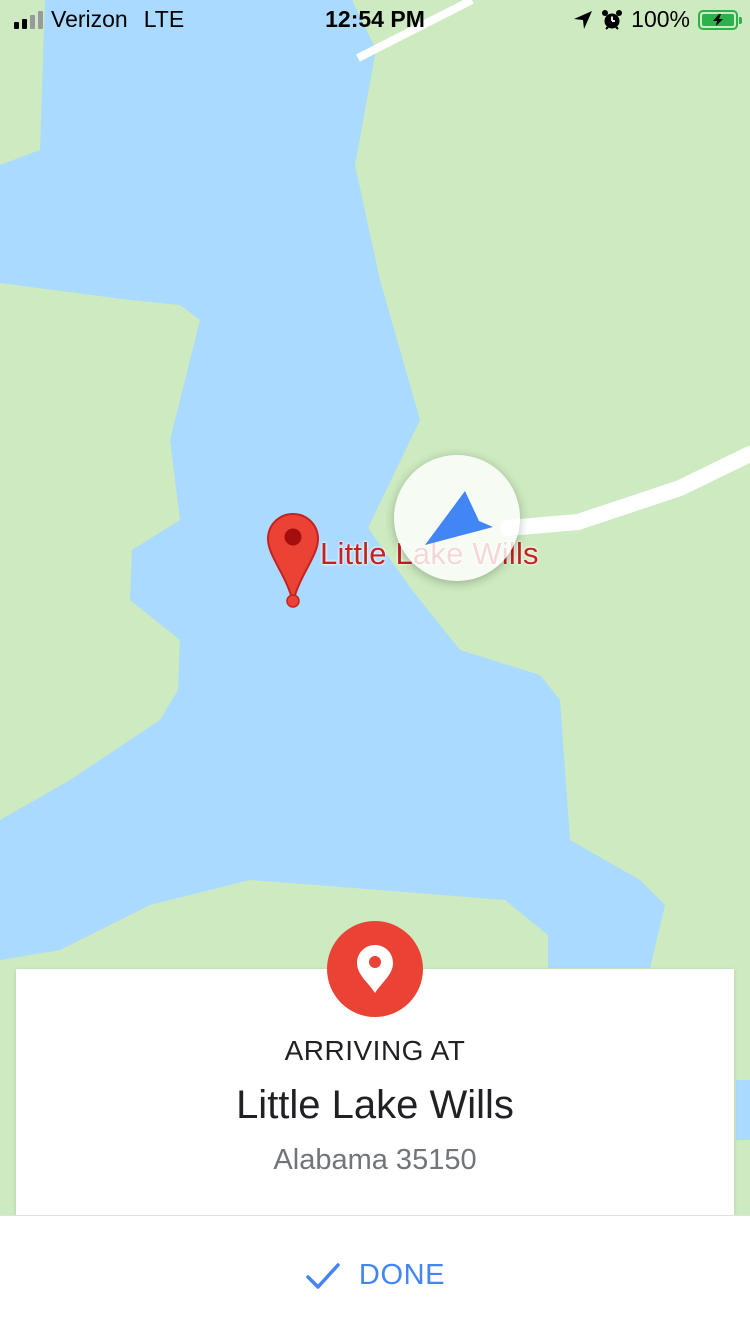  Describe the element at coordinates (375, 969) in the screenshot. I see `place-pin-icon` at that location.